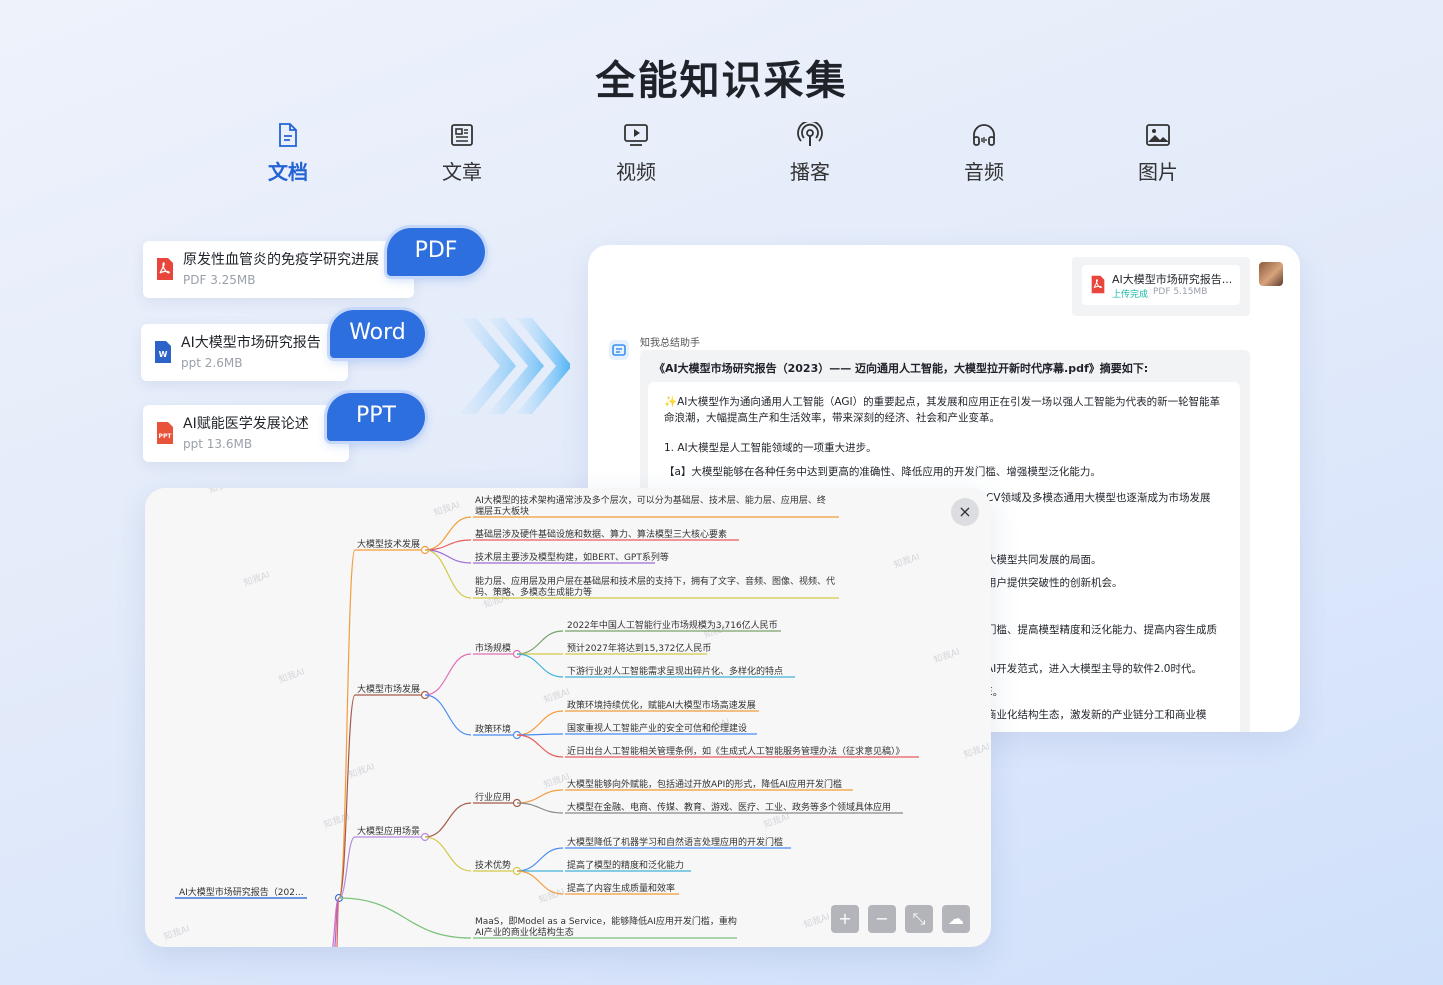 This screenshot has width=1443, height=985. I want to click on mindmap-leaf: 近日出台人工智能相关管理条例，如《生成式人工智能服务管理办法（征求意见稿）》, so click(736, 751).